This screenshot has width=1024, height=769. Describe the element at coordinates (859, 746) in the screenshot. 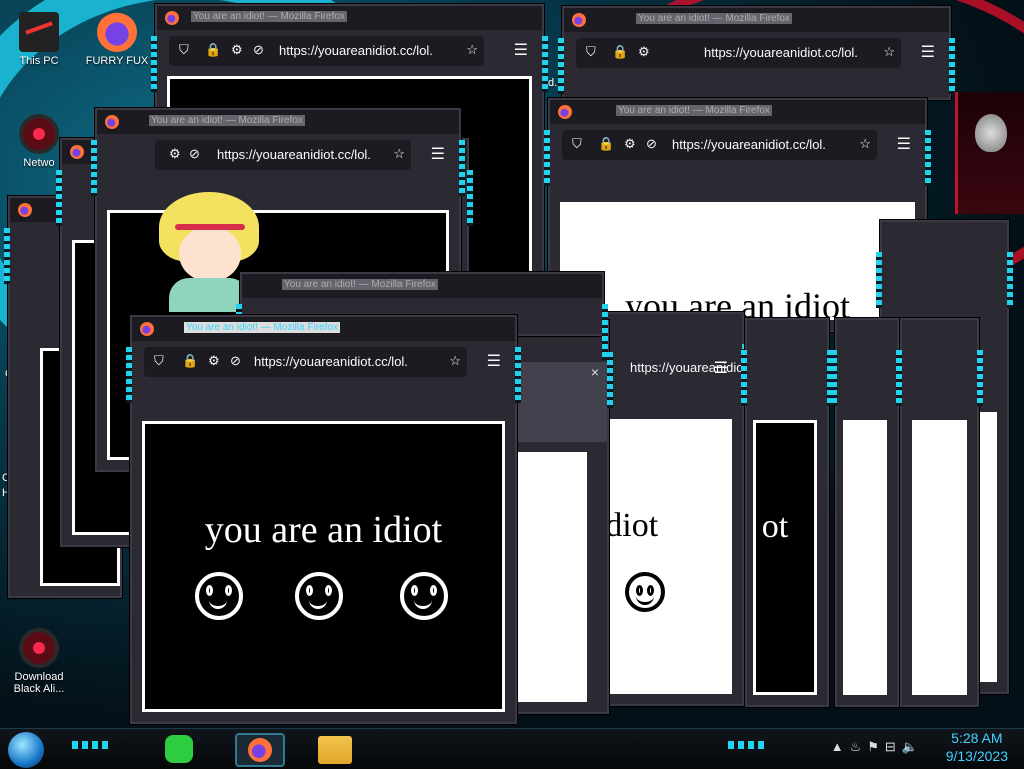

I see `java-icon: ♨` at that location.